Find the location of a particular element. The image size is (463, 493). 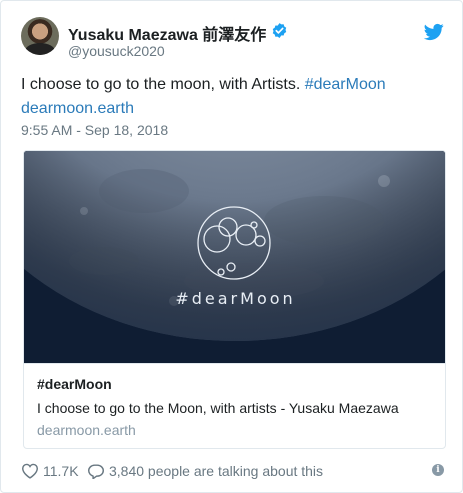

hashtag-link: #dearMoon is located at coordinates (345, 84).